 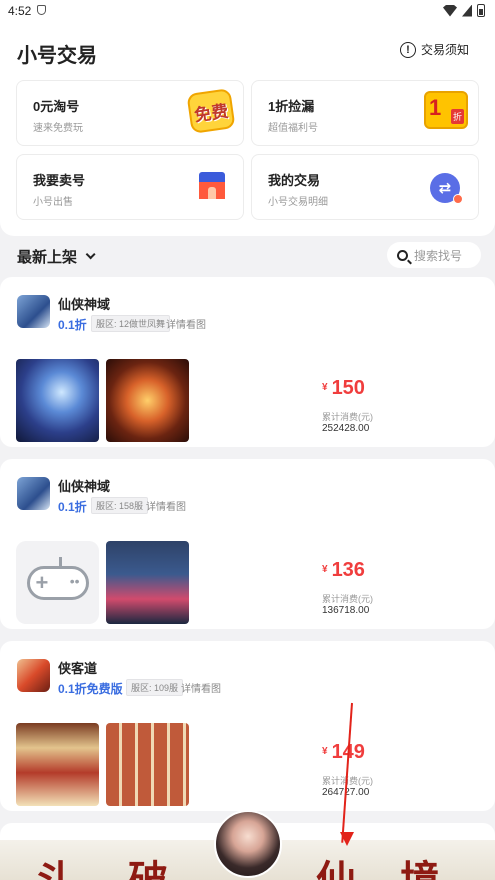 I want to click on status-bar: 4:52, so click(x=247, y=11).